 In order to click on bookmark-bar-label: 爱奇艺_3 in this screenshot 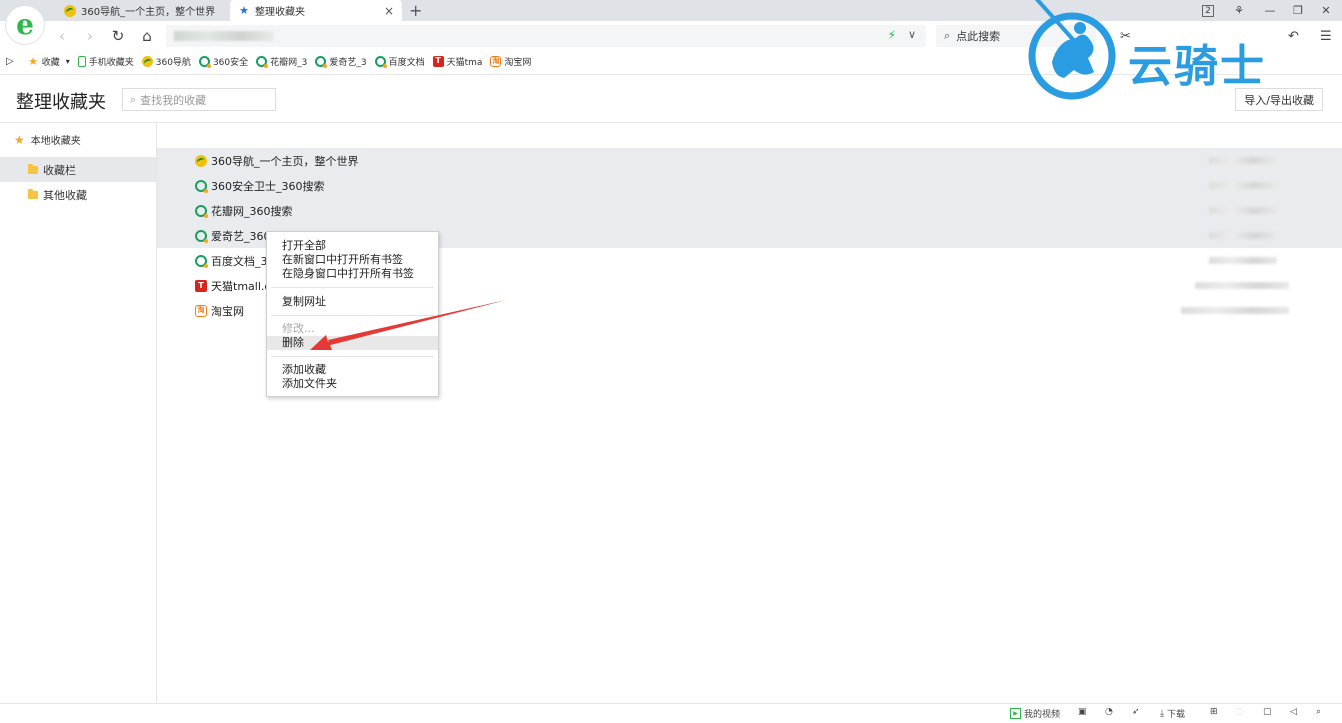, I will do `click(348, 62)`.